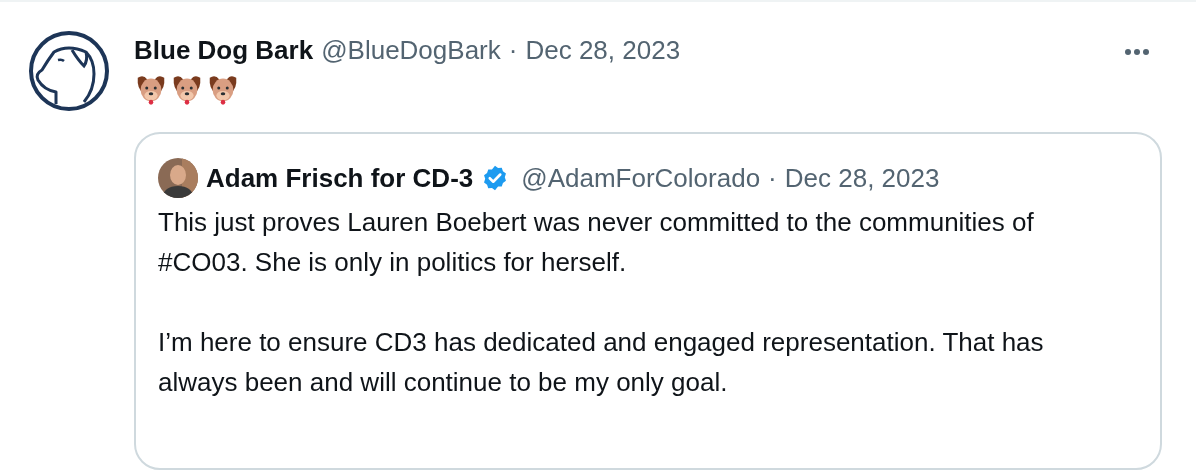  What do you see at coordinates (178, 178) in the screenshot?
I see `person-avatar` at bounding box center [178, 178].